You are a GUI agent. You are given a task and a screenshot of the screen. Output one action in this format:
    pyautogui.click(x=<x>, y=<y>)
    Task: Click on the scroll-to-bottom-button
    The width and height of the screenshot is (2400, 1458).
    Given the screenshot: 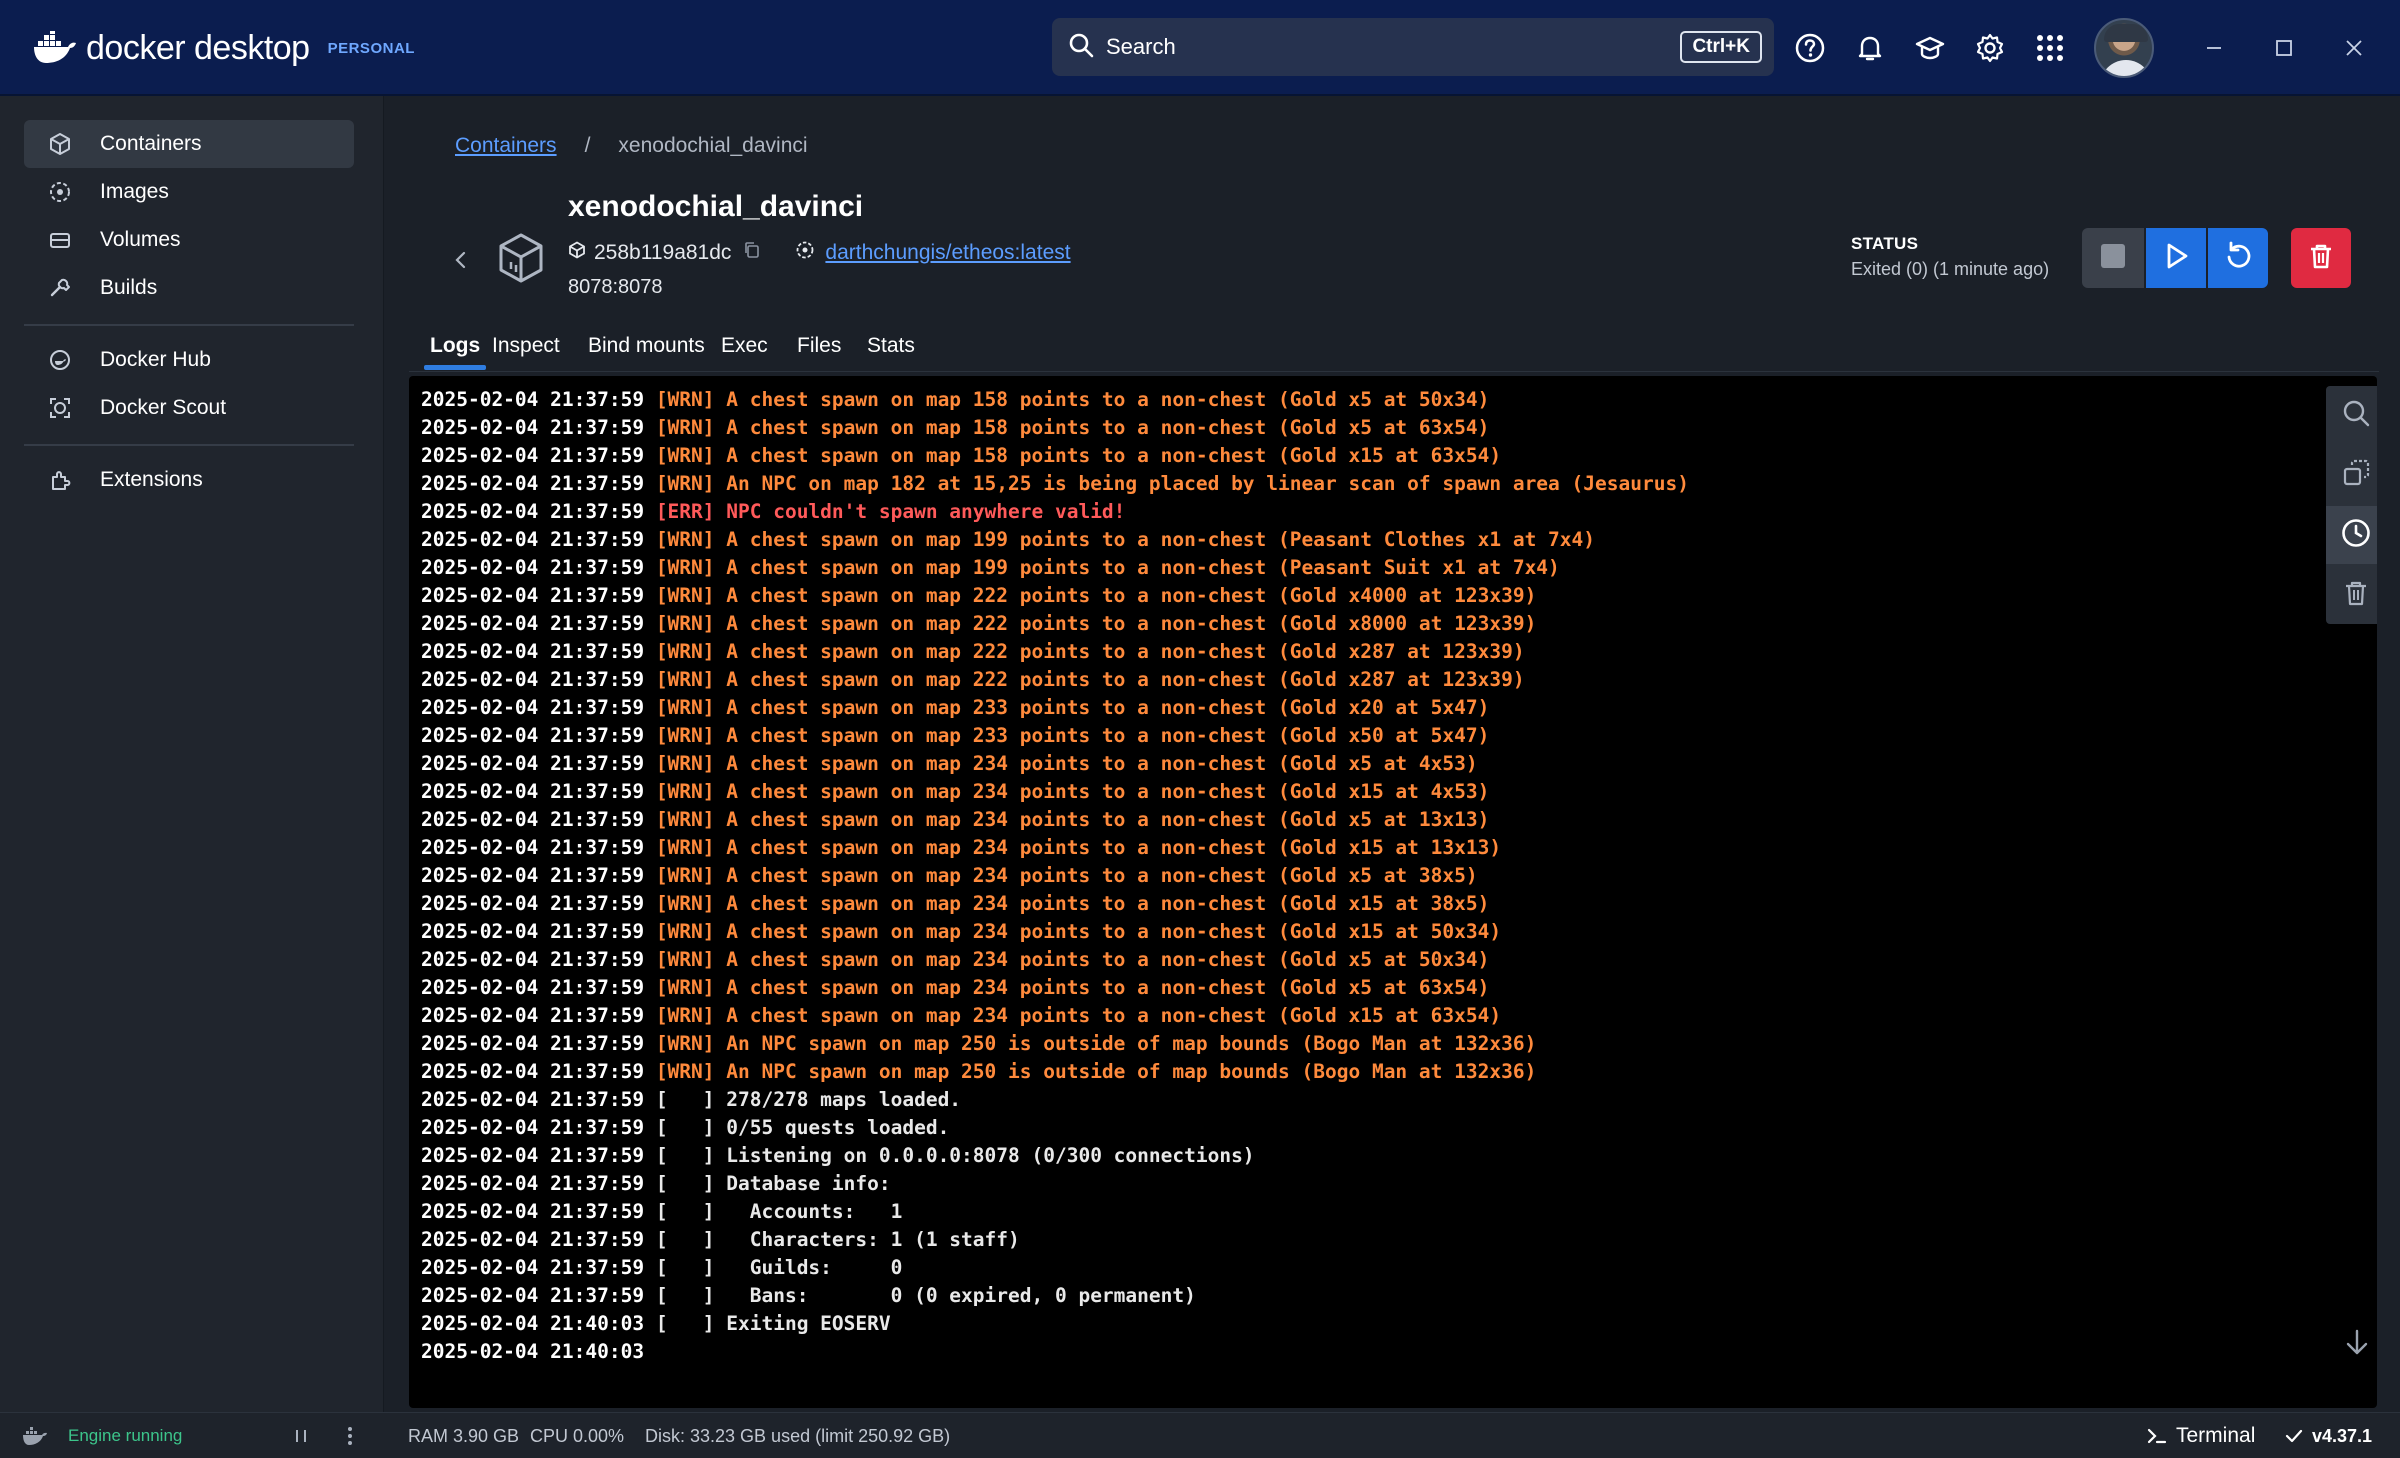 What is the action you would take?
    pyautogui.click(x=2357, y=1344)
    